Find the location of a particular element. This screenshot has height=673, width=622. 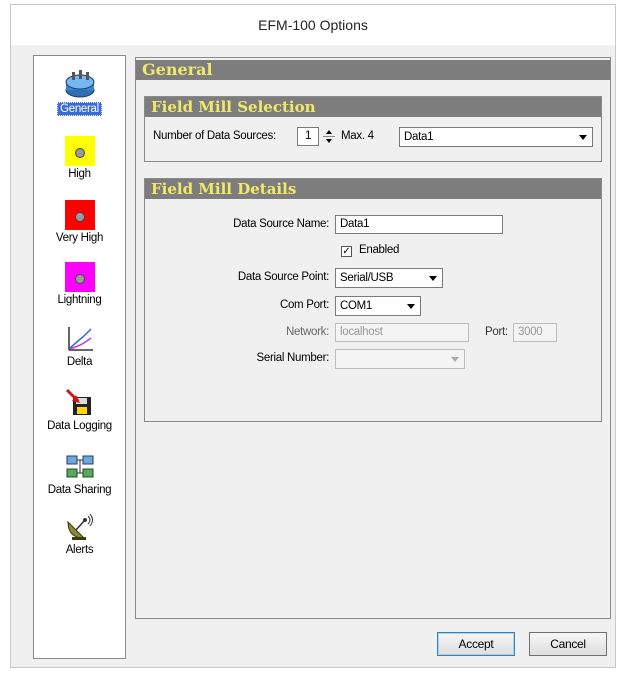

num-sources-spinner is located at coordinates (329, 137).